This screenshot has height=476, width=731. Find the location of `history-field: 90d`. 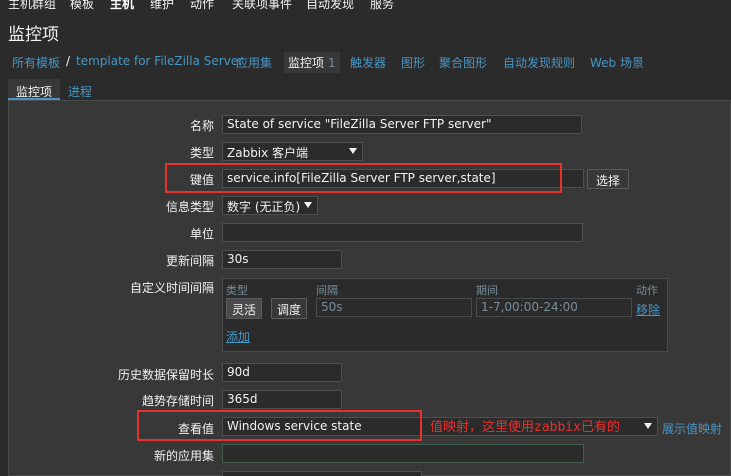

history-field: 90d is located at coordinates (282, 372).